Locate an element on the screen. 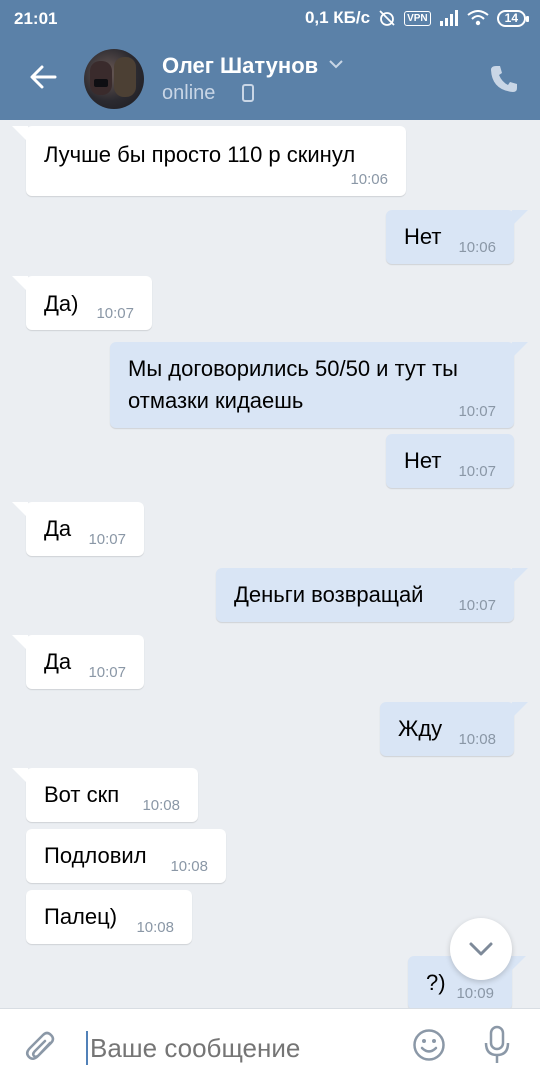  incoming-message: Подловил 10:08 is located at coordinates (126, 856).